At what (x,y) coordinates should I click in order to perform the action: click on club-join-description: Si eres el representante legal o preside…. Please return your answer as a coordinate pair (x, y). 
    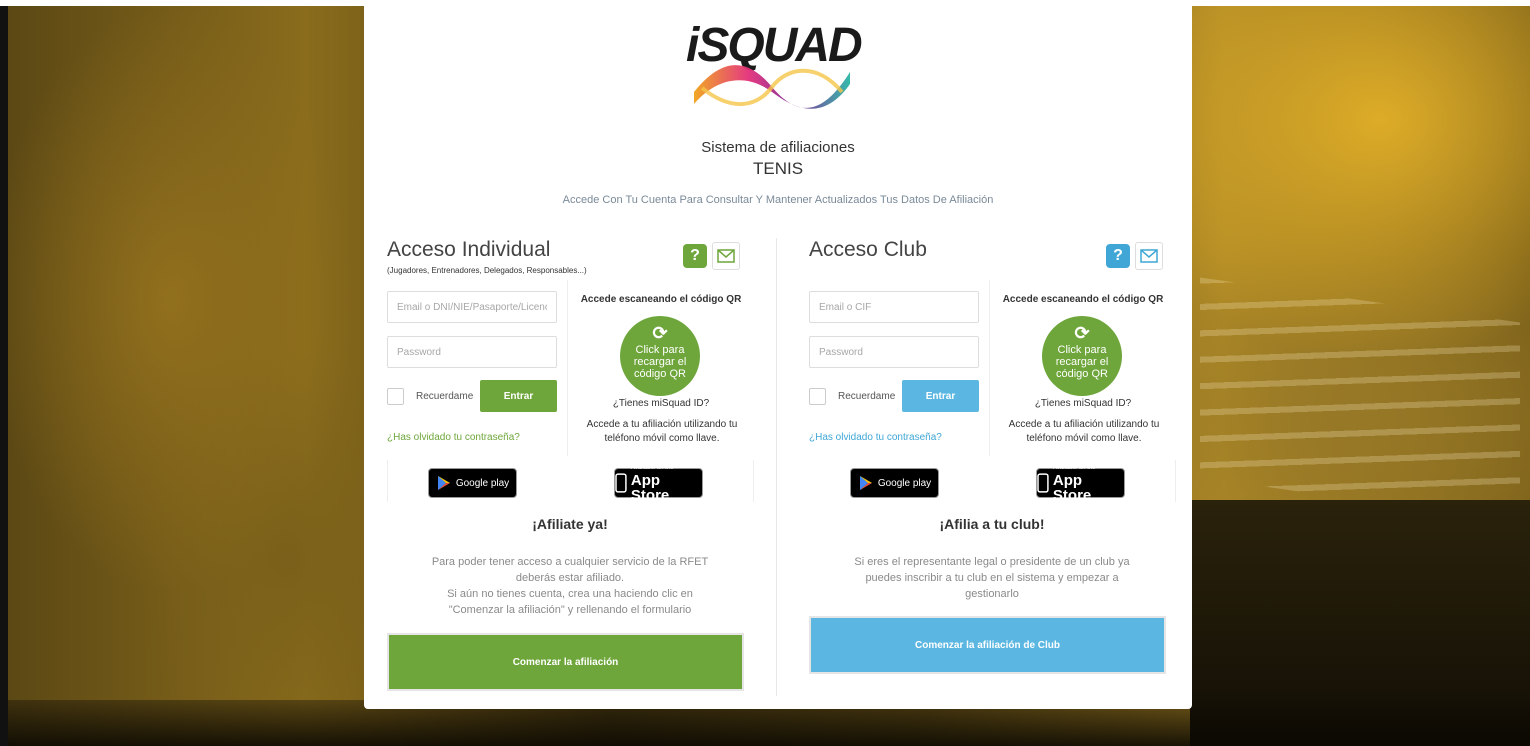
    Looking at the image, I should click on (992, 578).